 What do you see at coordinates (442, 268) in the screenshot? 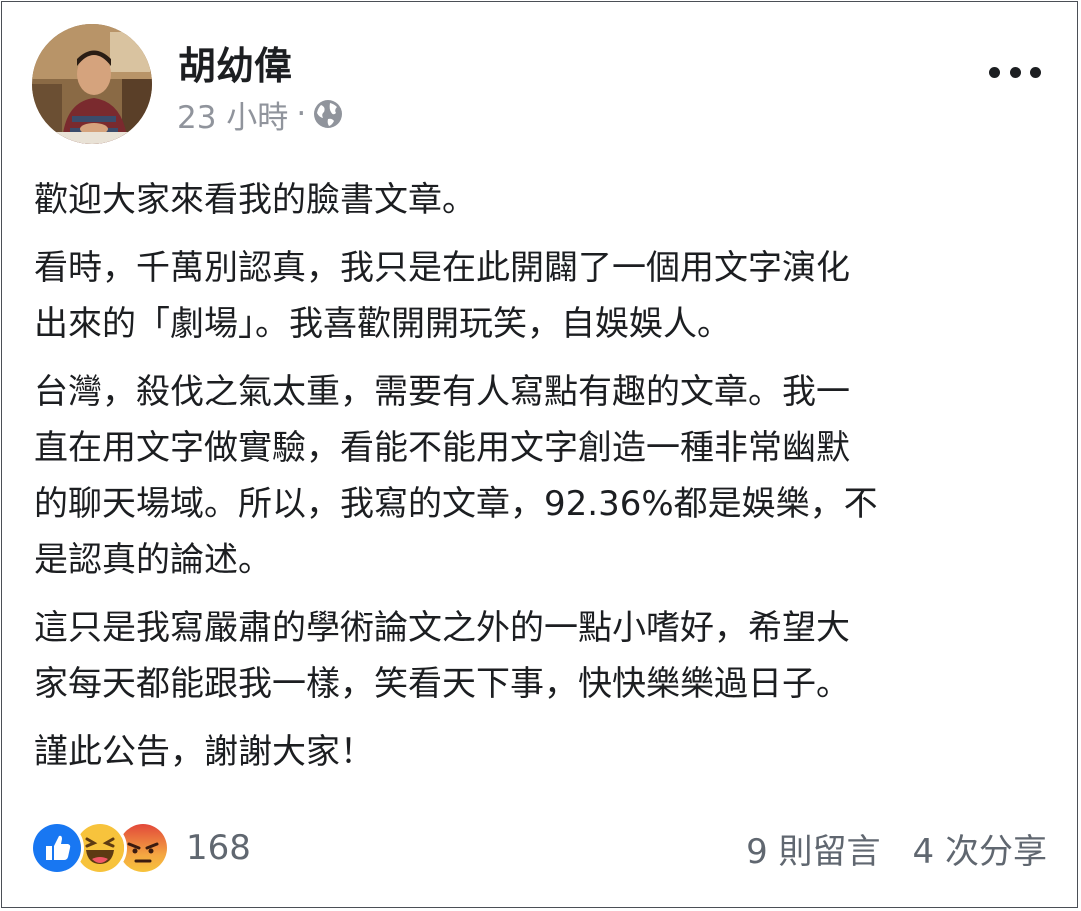
I see `post-text-line: 看時，千萬別認真，我只是在此開闢了一個用文字演化` at bounding box center [442, 268].